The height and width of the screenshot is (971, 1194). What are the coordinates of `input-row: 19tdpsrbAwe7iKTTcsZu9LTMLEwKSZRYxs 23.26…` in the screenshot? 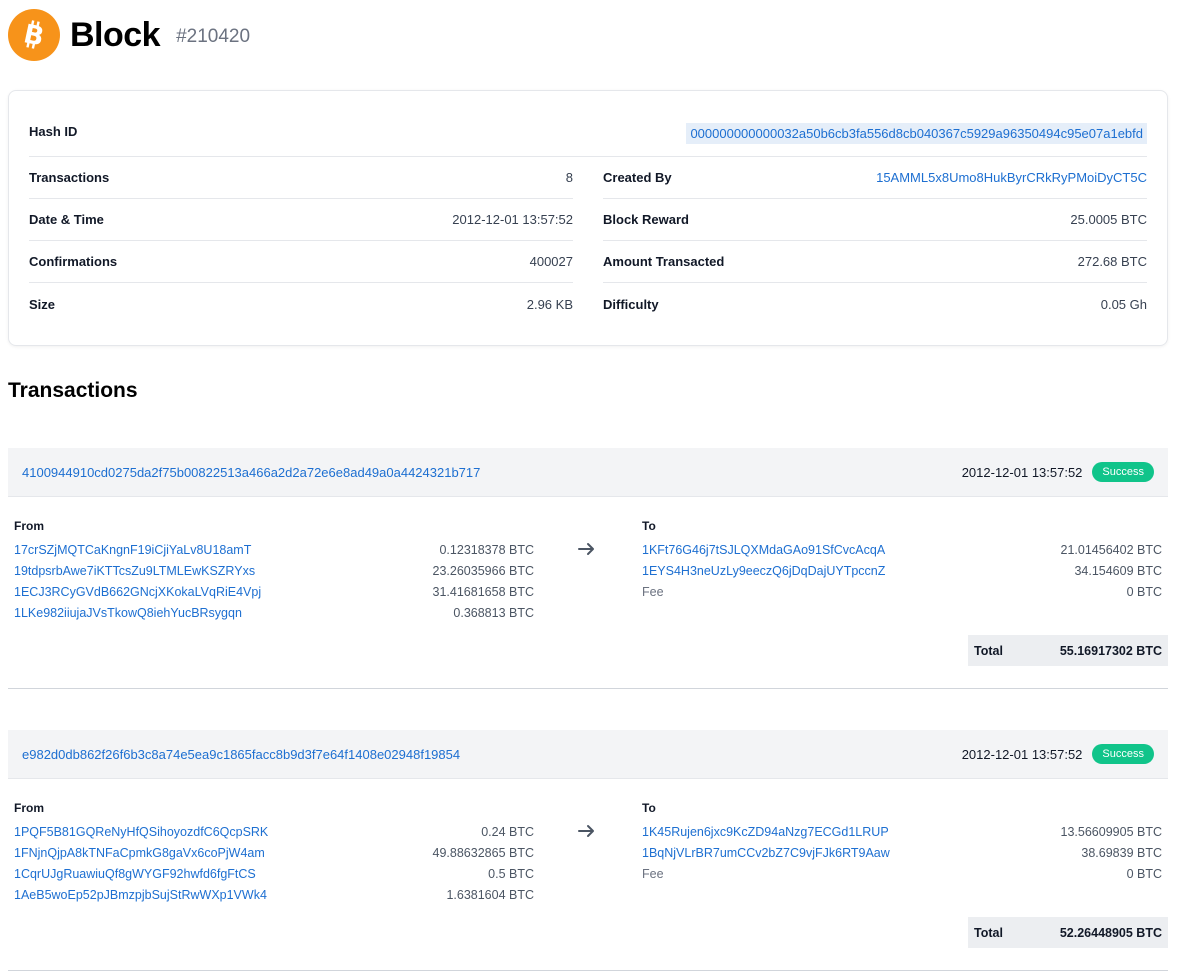 It's located at (274, 570).